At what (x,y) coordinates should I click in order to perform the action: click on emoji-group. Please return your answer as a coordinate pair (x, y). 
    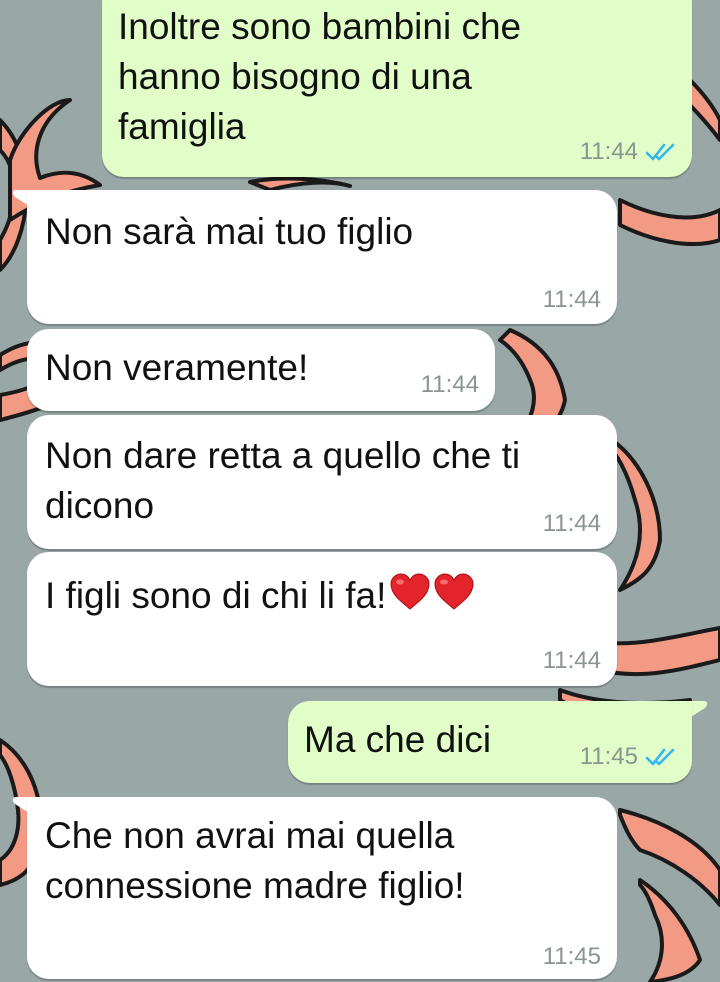
    Looking at the image, I should click on (432, 598).